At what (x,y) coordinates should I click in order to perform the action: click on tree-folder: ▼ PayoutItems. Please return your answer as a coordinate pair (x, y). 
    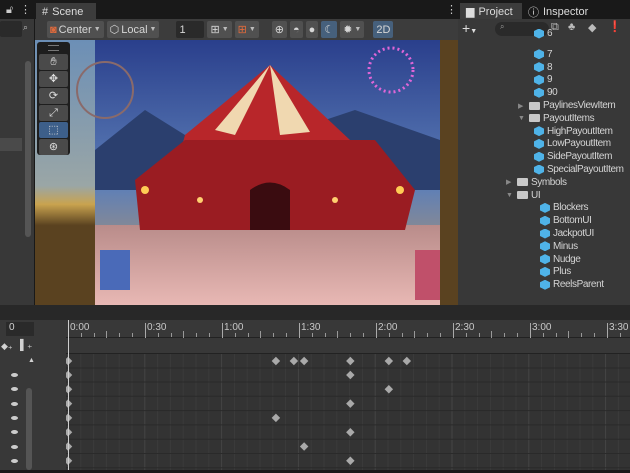
    Looking at the image, I should click on (556, 118).